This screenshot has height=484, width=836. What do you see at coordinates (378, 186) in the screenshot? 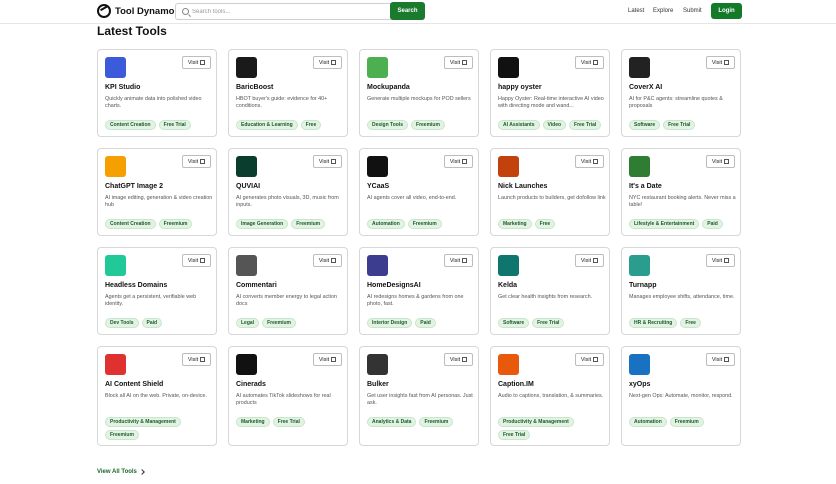
I see `tool-name: YCaaS` at bounding box center [378, 186].